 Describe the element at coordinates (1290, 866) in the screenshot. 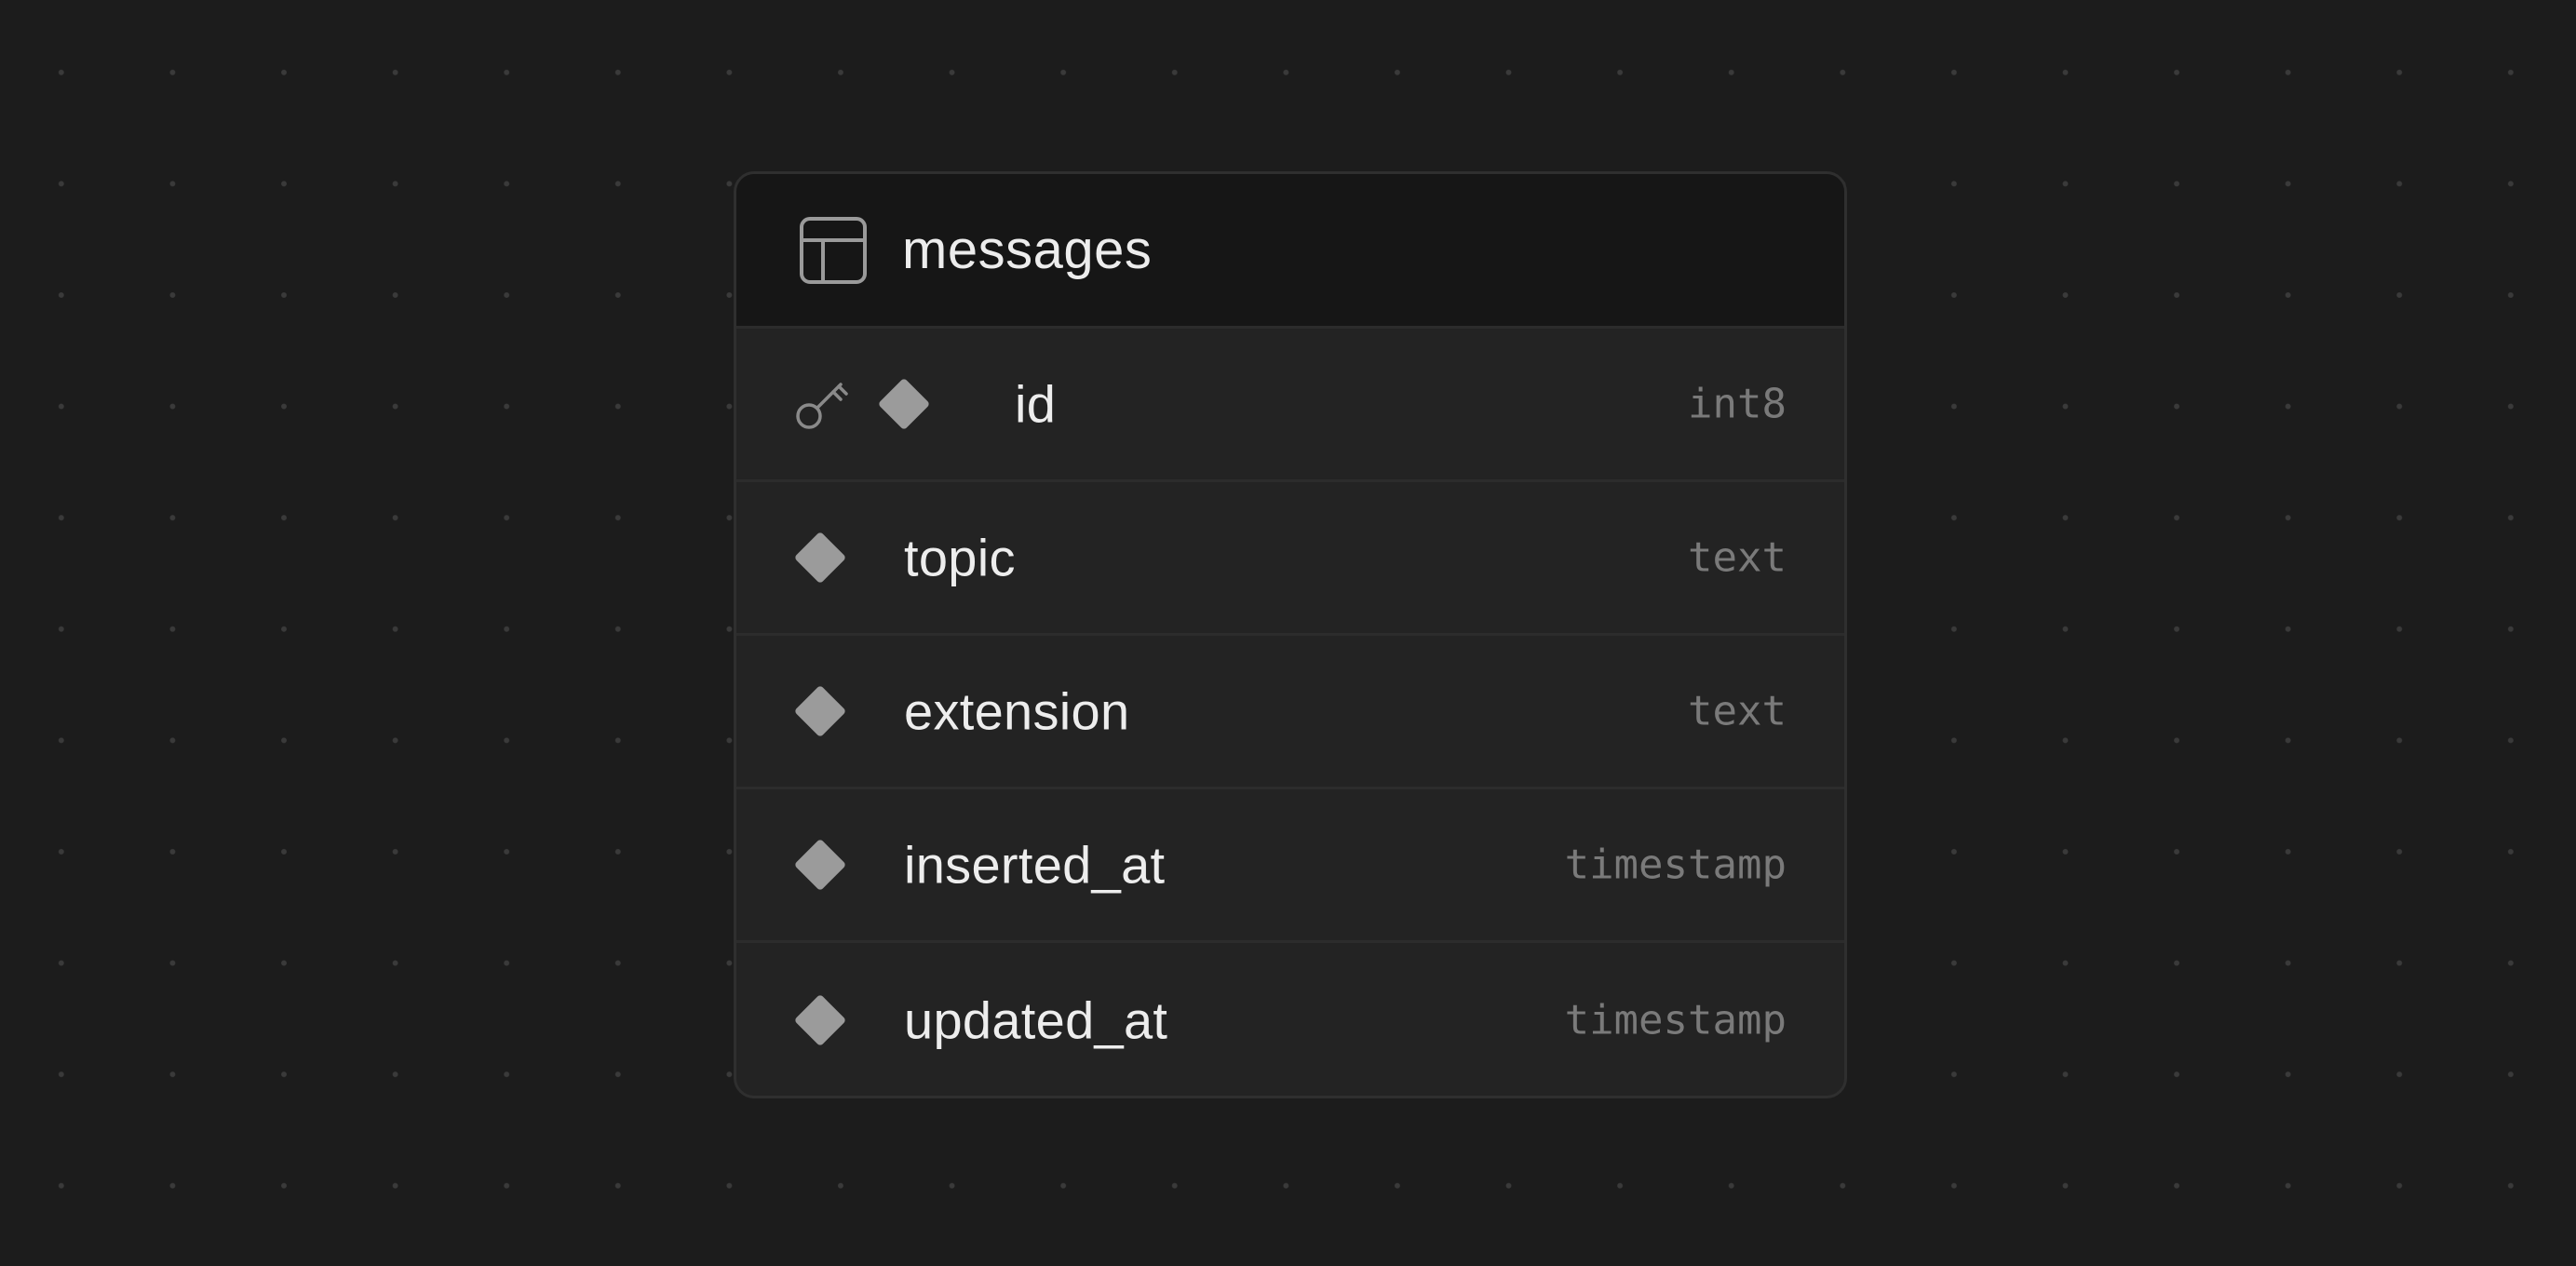

I see `column-row-inserted-at: inserted_at timestamp` at that location.